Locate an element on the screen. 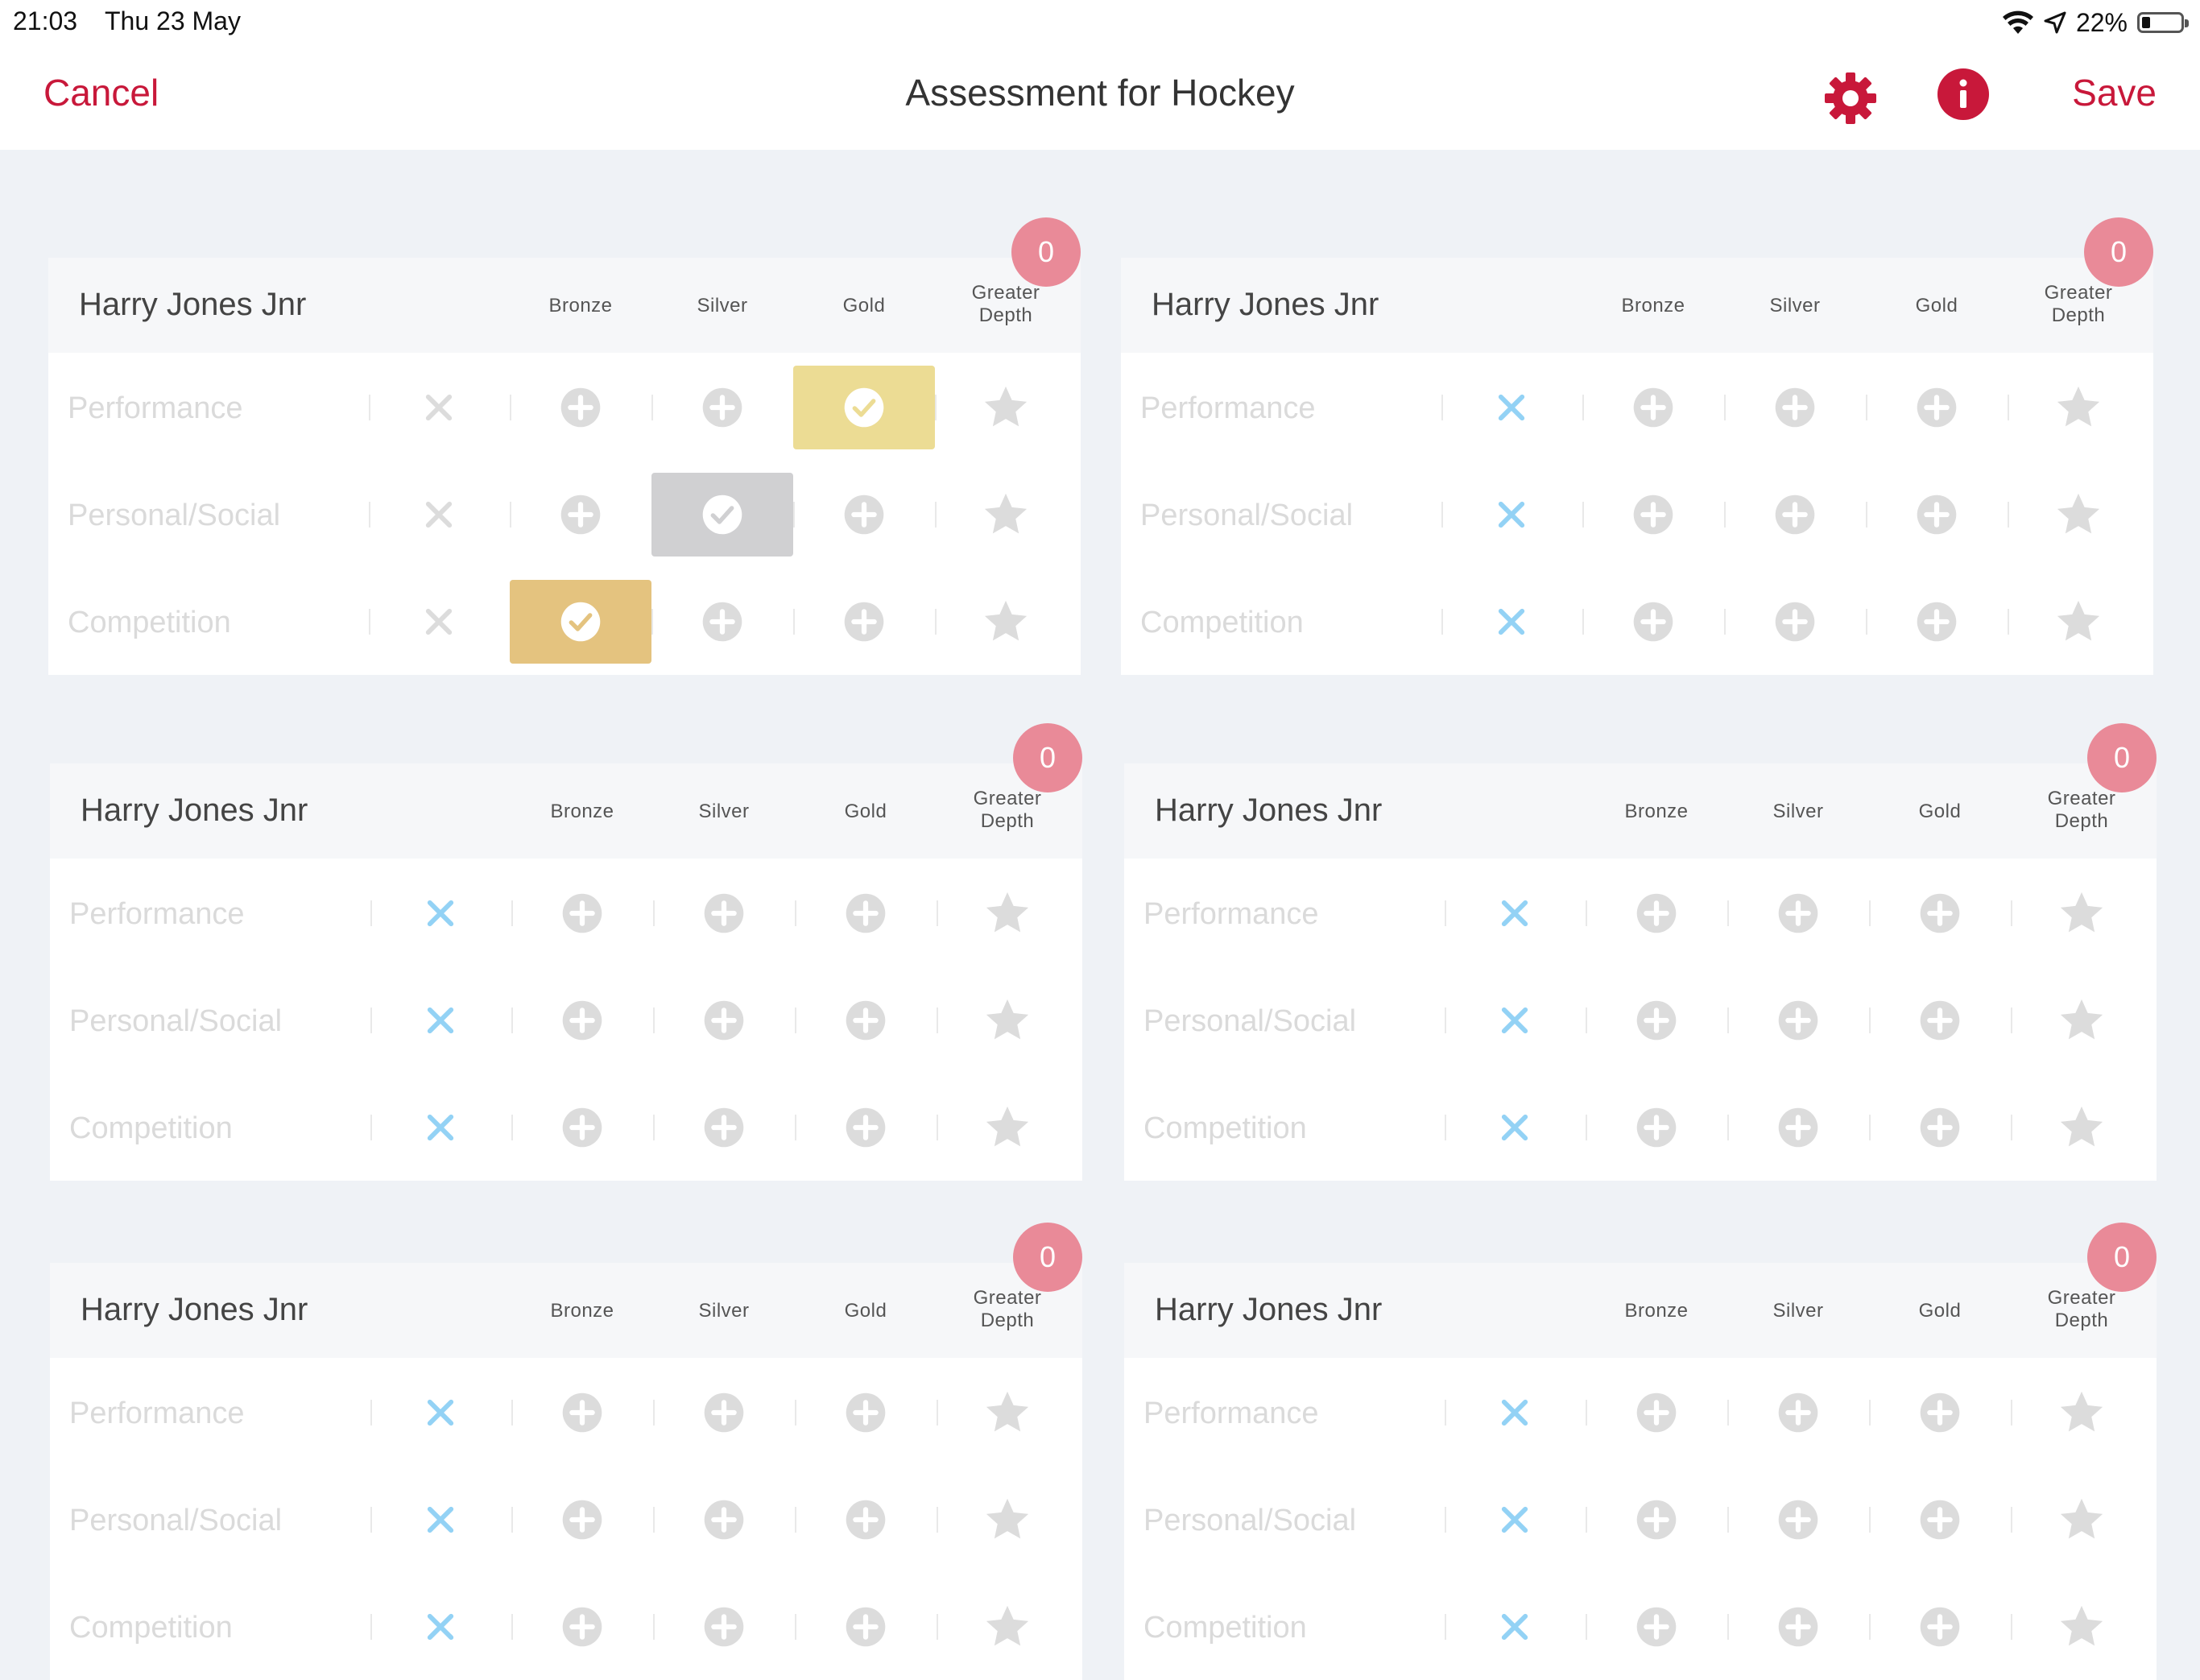 The height and width of the screenshot is (1680, 2200). score-badge: 0 is located at coordinates (2118, 252).